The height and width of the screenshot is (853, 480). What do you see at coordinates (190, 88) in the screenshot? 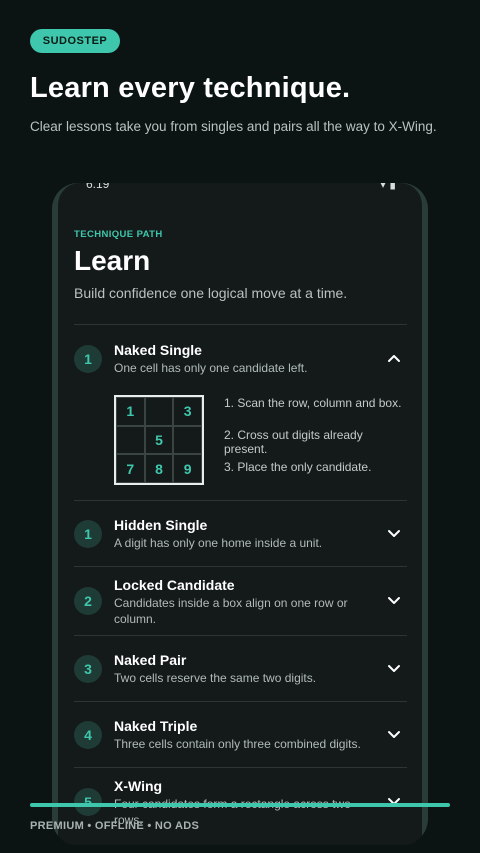
I see `promo-headline: Learn every technique.` at bounding box center [190, 88].